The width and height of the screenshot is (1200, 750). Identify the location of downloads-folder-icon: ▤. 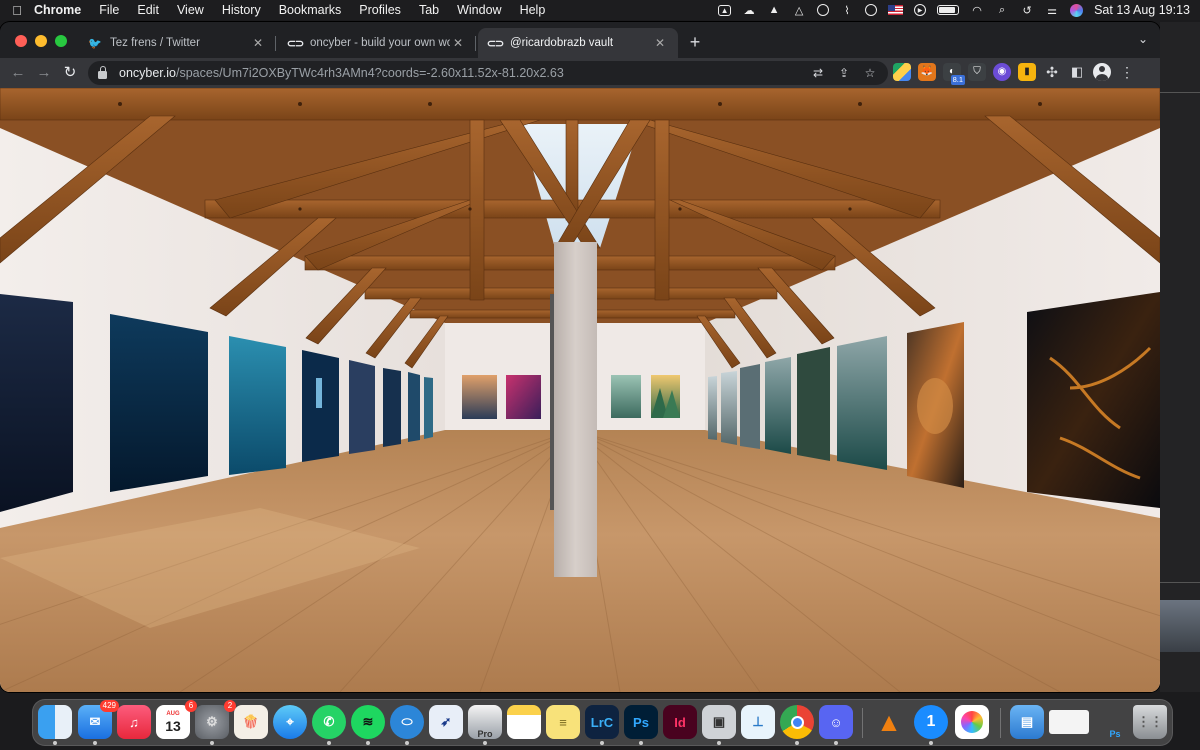
(1027, 722).